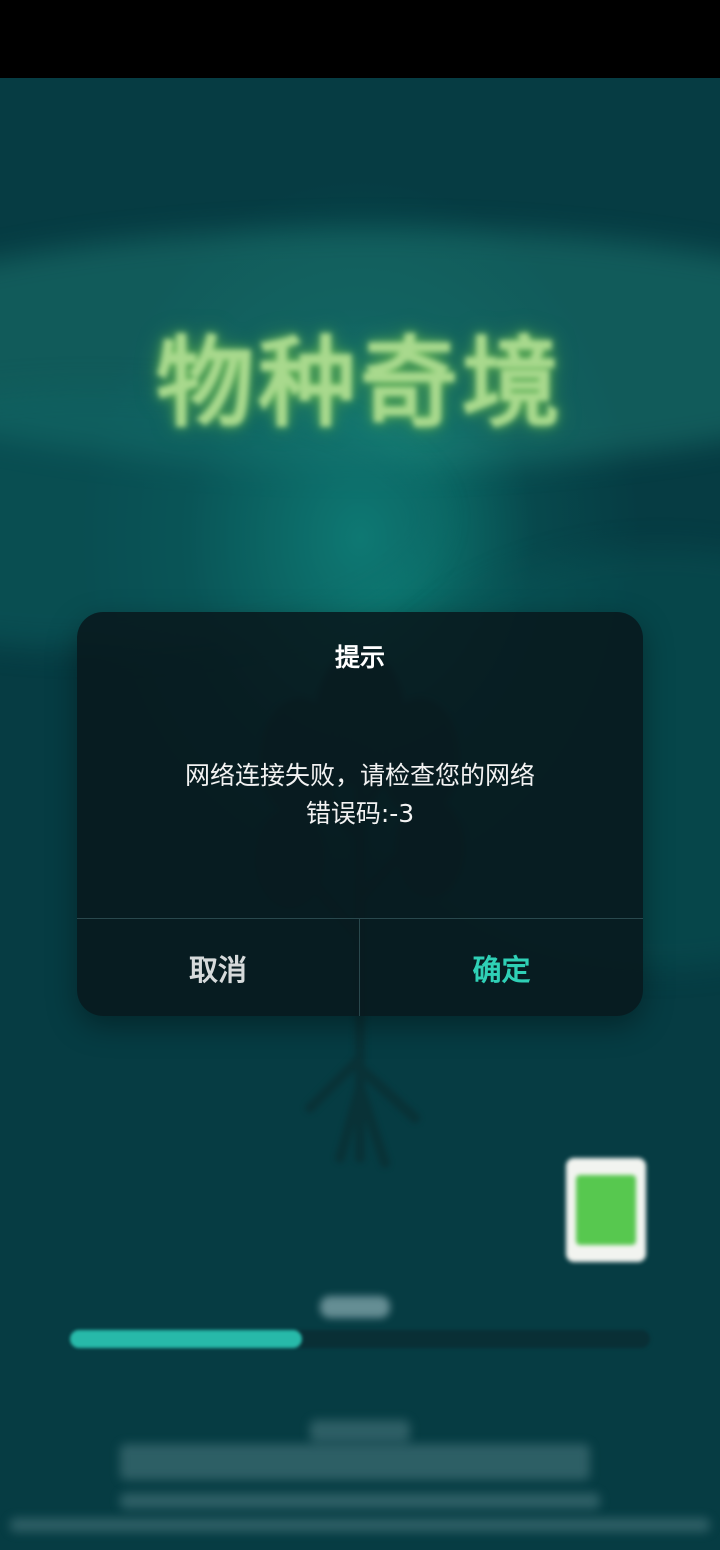 The width and height of the screenshot is (720, 1550). I want to click on loading-label, so click(355, 1307).